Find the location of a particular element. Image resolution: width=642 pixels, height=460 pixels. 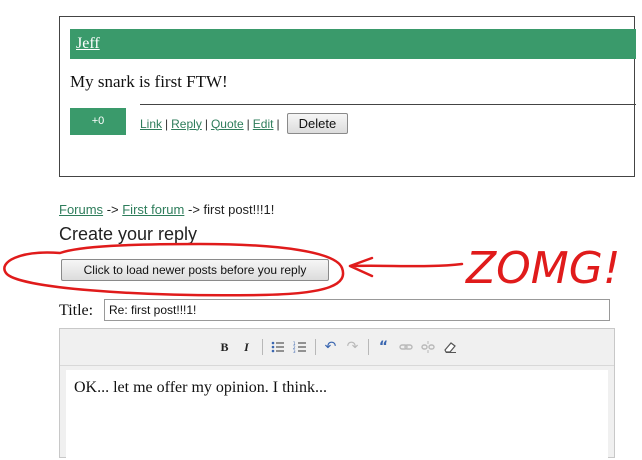

italic-icon: I is located at coordinates (247, 347).